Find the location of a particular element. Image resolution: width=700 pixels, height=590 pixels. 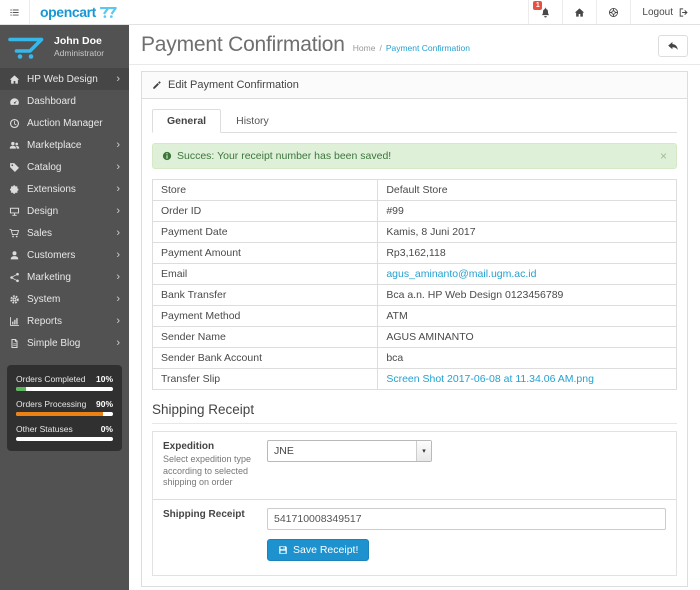

user-icon is located at coordinates (14, 255).